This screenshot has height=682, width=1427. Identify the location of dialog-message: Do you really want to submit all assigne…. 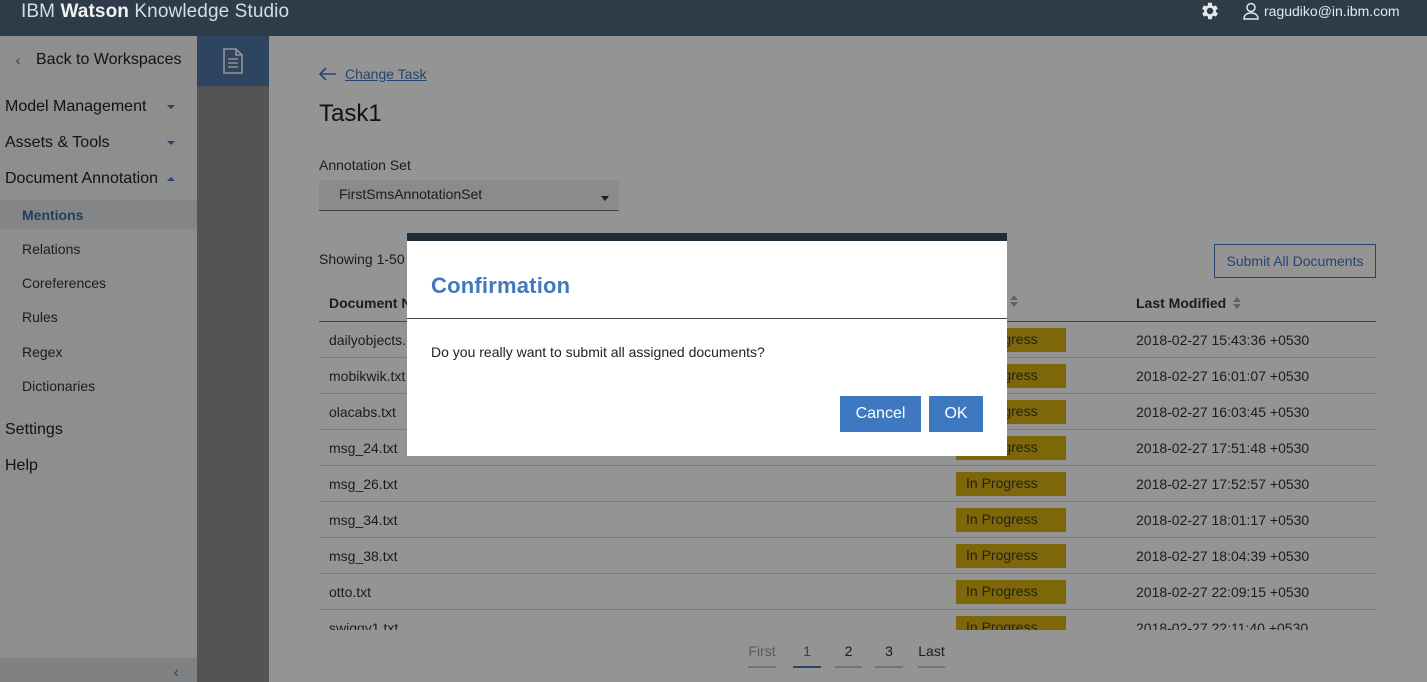
(598, 352).